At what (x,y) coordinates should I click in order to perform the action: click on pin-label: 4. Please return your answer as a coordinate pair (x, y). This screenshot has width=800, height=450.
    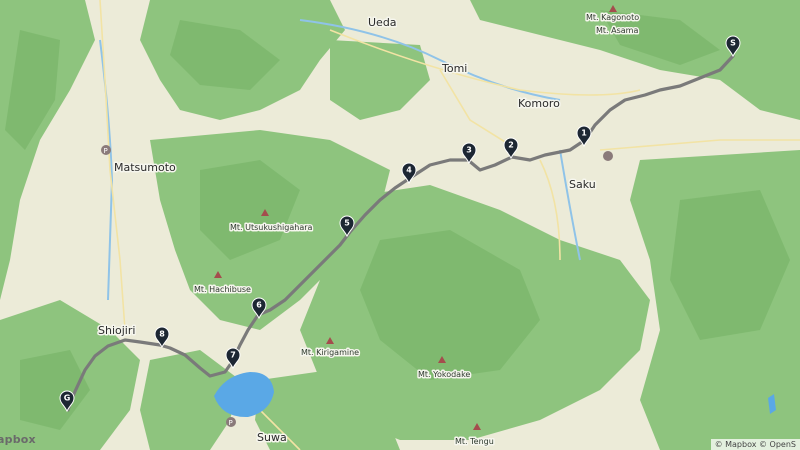
    Looking at the image, I should click on (409, 170).